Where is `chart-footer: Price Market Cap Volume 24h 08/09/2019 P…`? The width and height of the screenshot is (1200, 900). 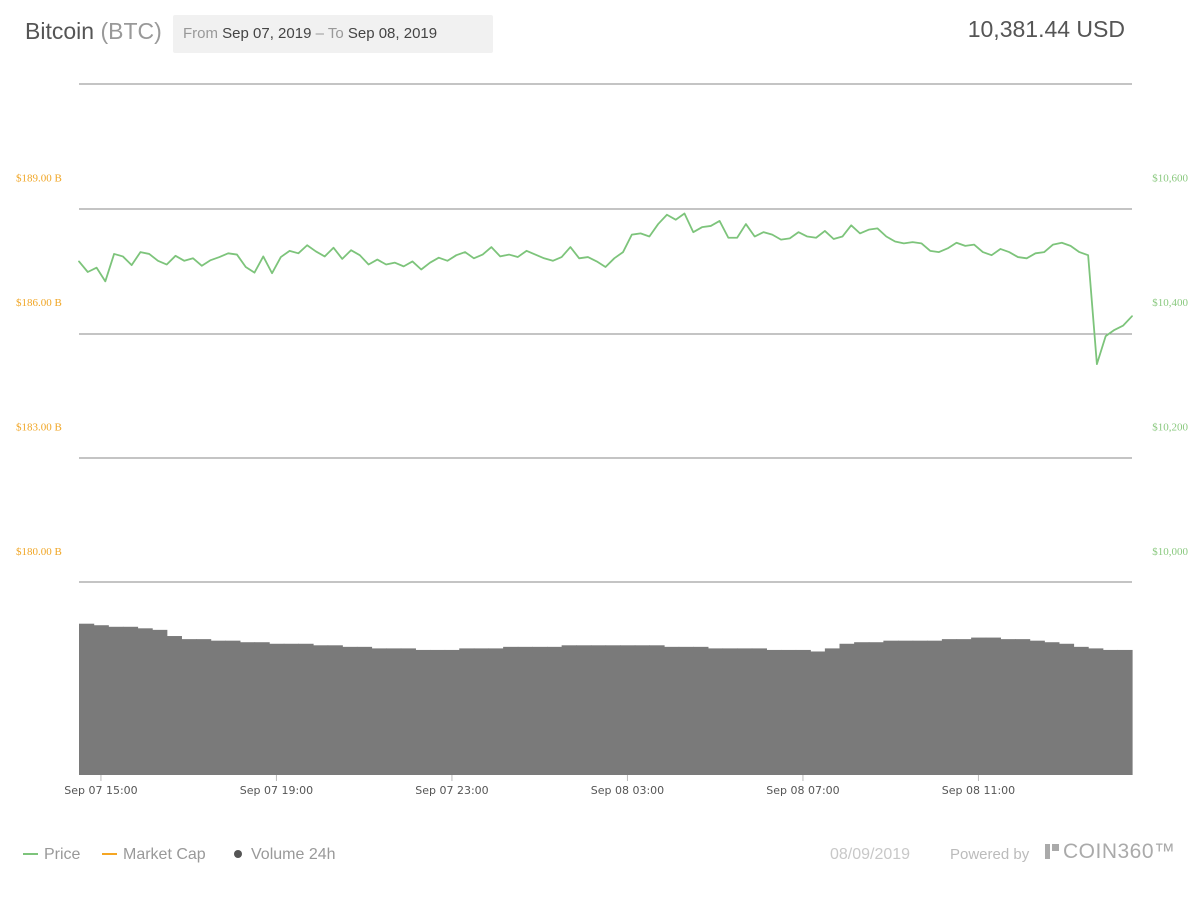
chart-footer: Price Market Cap Volume 24h 08/09/2019 P… is located at coordinates (600, 855).